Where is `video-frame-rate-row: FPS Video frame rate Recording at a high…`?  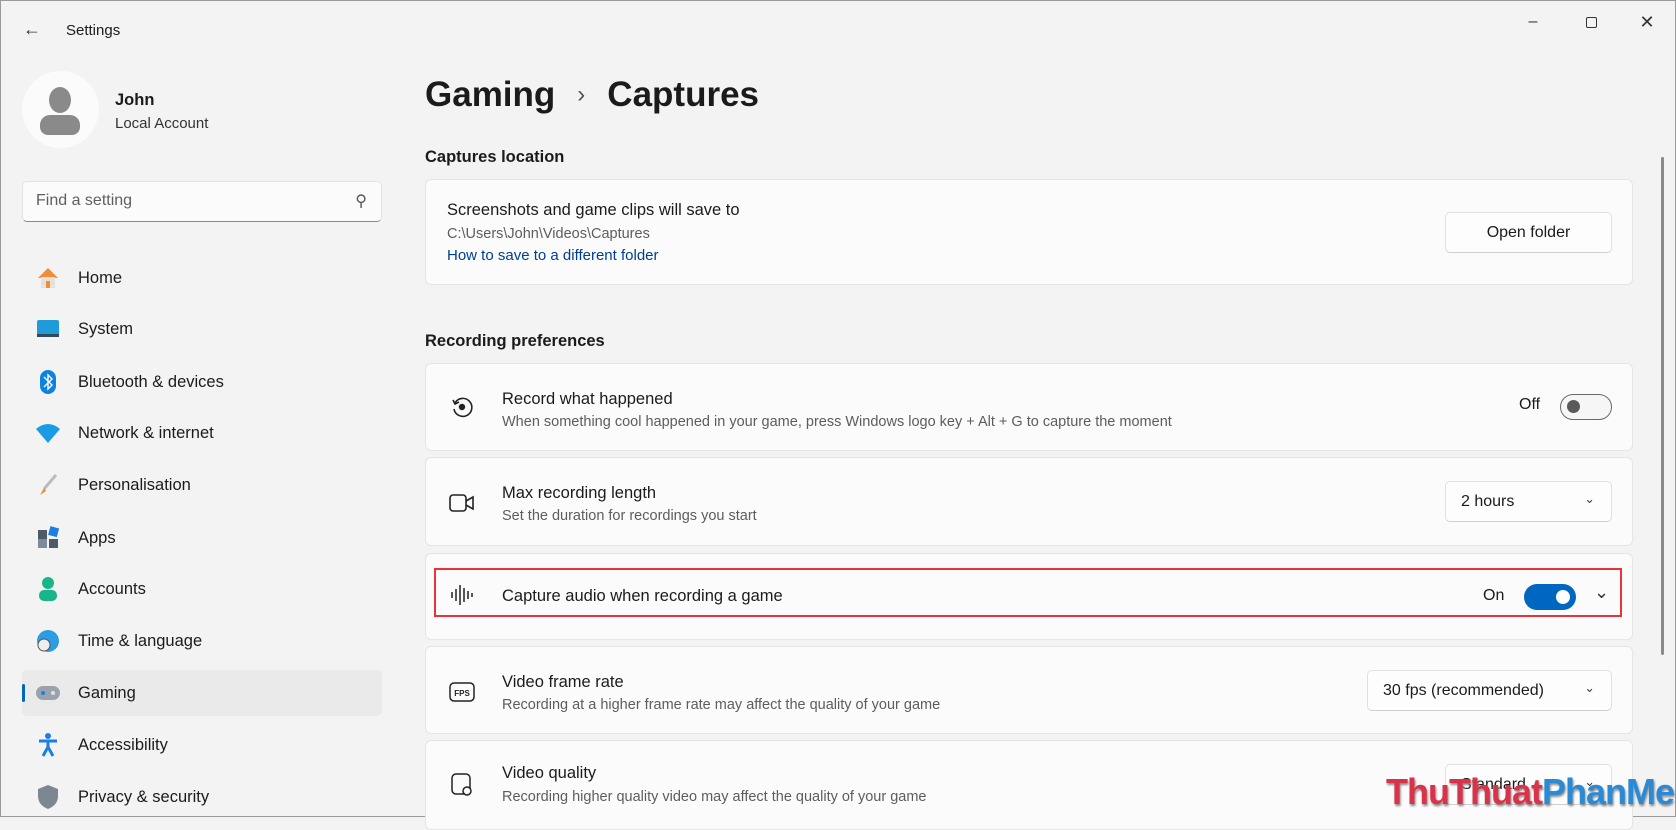 video-frame-rate-row: FPS Video frame rate Recording at a high… is located at coordinates (1029, 690).